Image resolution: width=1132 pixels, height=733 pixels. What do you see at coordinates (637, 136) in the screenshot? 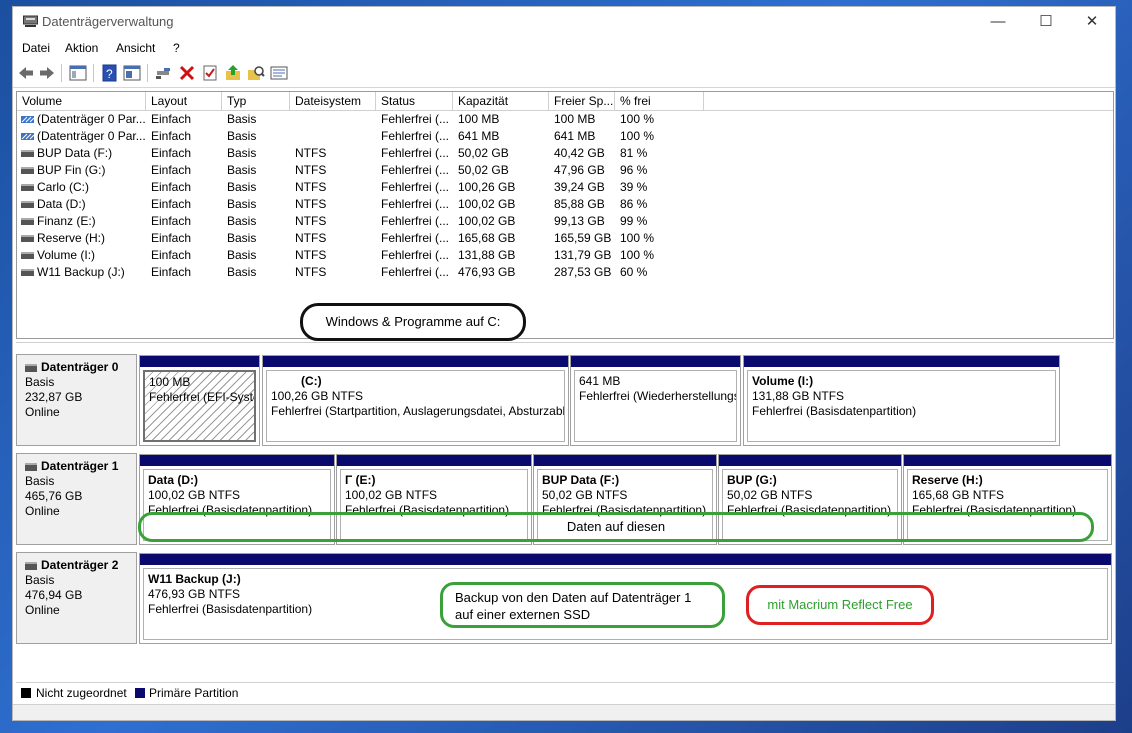
I see `cell-percent-free: 100 %` at bounding box center [637, 136].